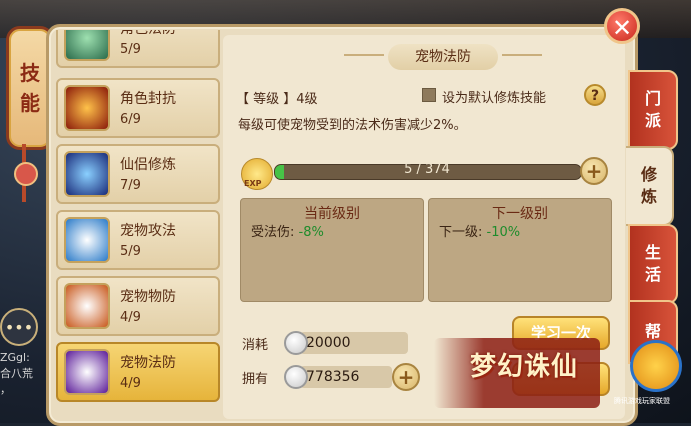  I want to click on chat-line: ZGgl:, so click(15, 357).